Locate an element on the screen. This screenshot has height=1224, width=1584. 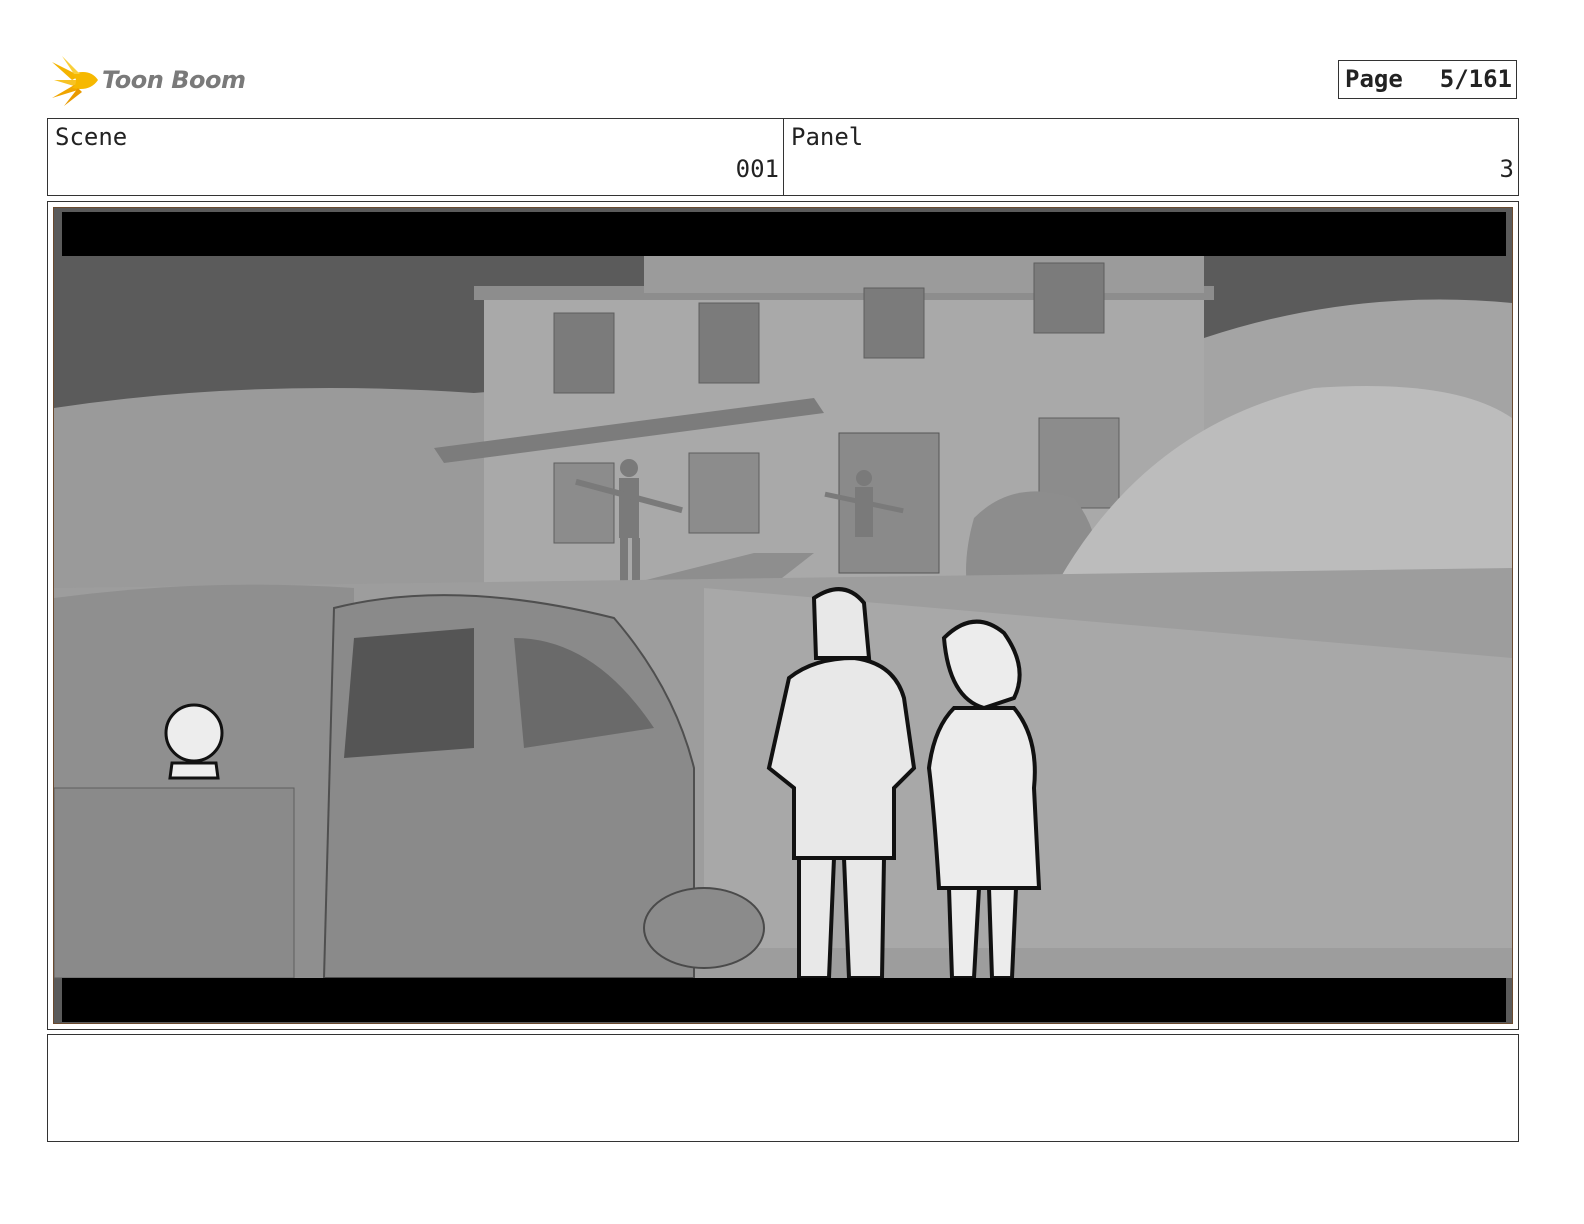
scene-value: 001 is located at coordinates (757, 169).